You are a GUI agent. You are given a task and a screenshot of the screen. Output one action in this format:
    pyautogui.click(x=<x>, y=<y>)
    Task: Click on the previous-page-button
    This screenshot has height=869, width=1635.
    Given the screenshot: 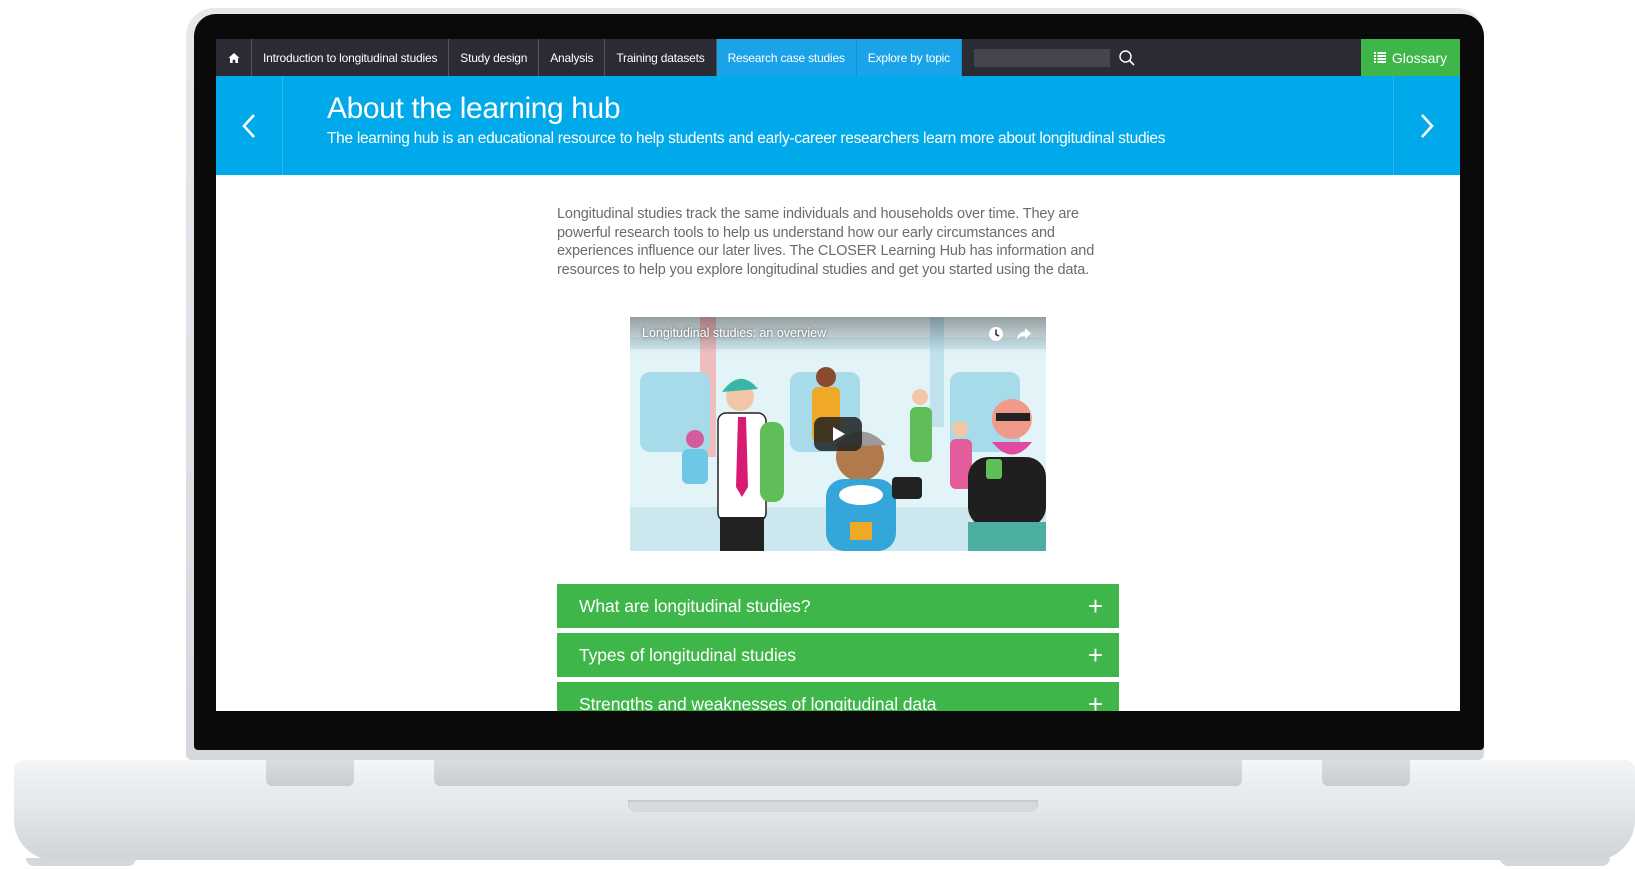 What is the action you would take?
    pyautogui.click(x=249, y=125)
    